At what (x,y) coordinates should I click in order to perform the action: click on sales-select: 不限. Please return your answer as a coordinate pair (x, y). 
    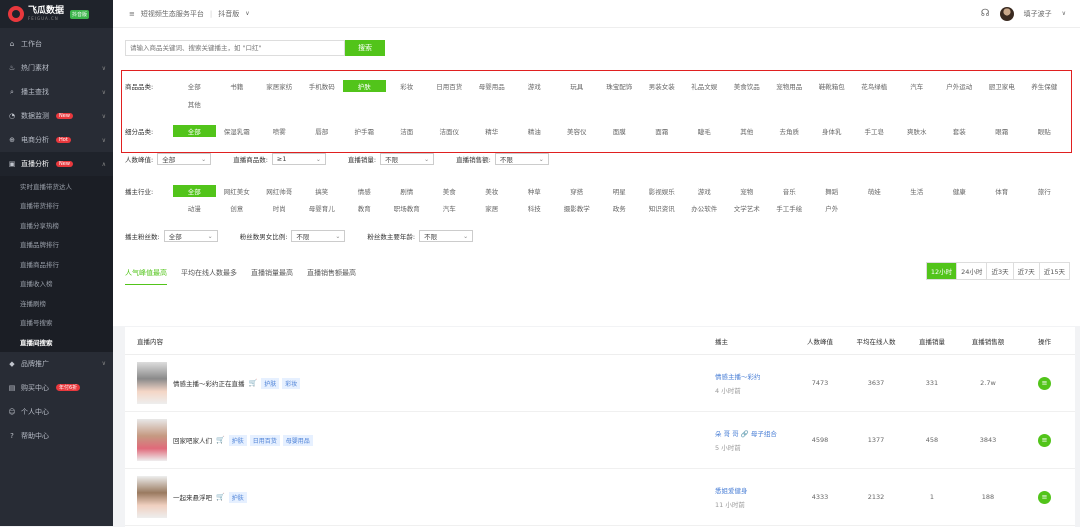
    Looking at the image, I should click on (407, 159).